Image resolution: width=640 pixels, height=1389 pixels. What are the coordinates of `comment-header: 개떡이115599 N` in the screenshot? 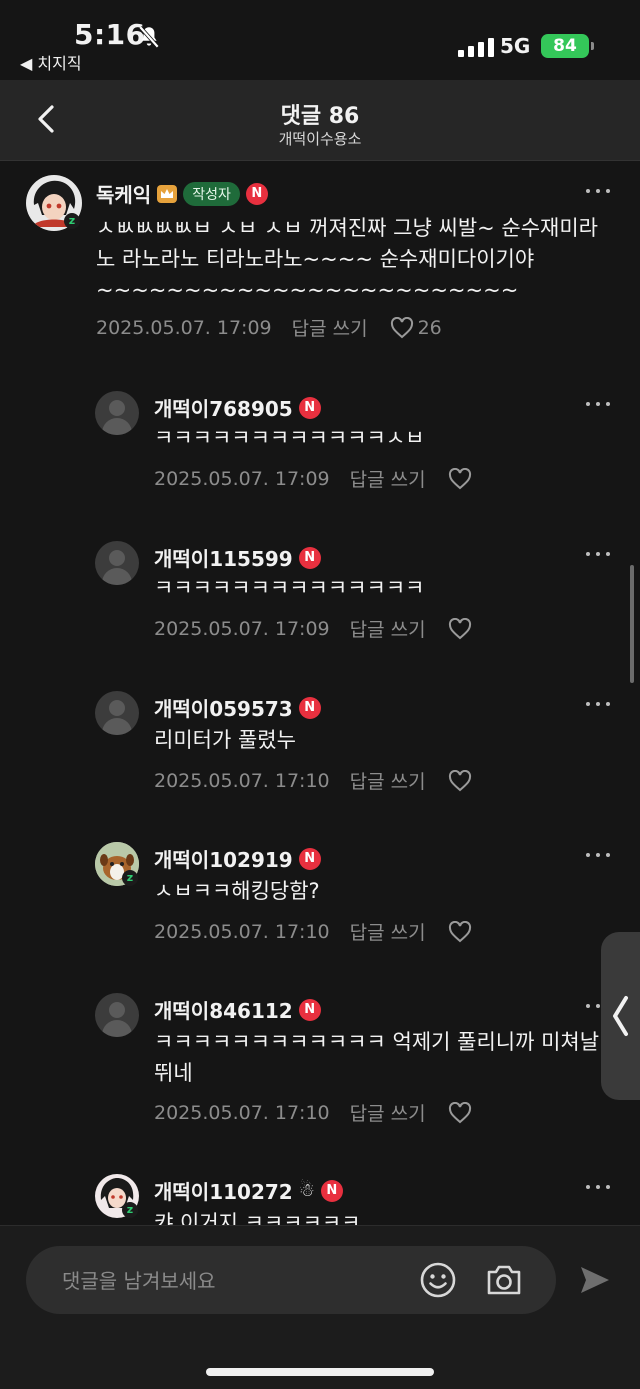 It's located at (237, 557).